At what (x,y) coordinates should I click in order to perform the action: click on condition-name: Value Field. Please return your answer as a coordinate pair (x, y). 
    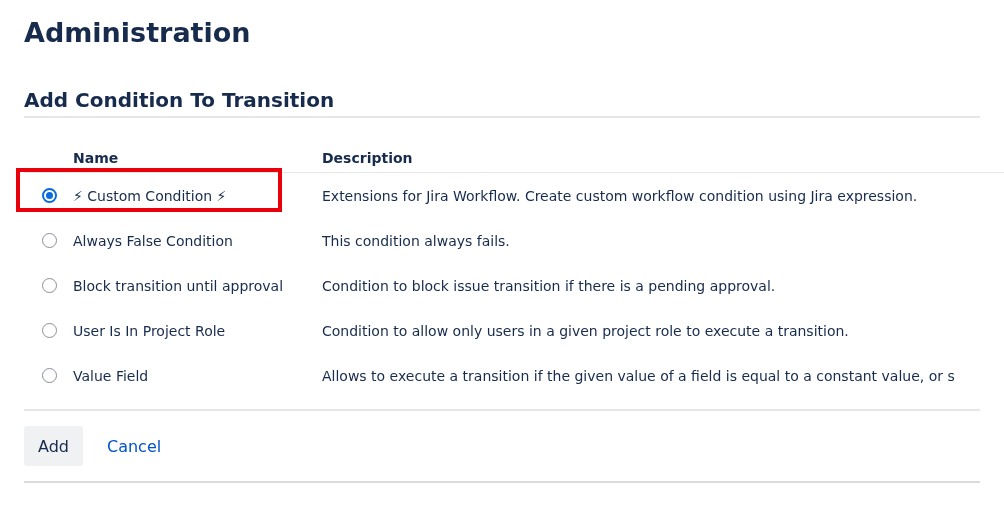
    Looking at the image, I should click on (111, 375).